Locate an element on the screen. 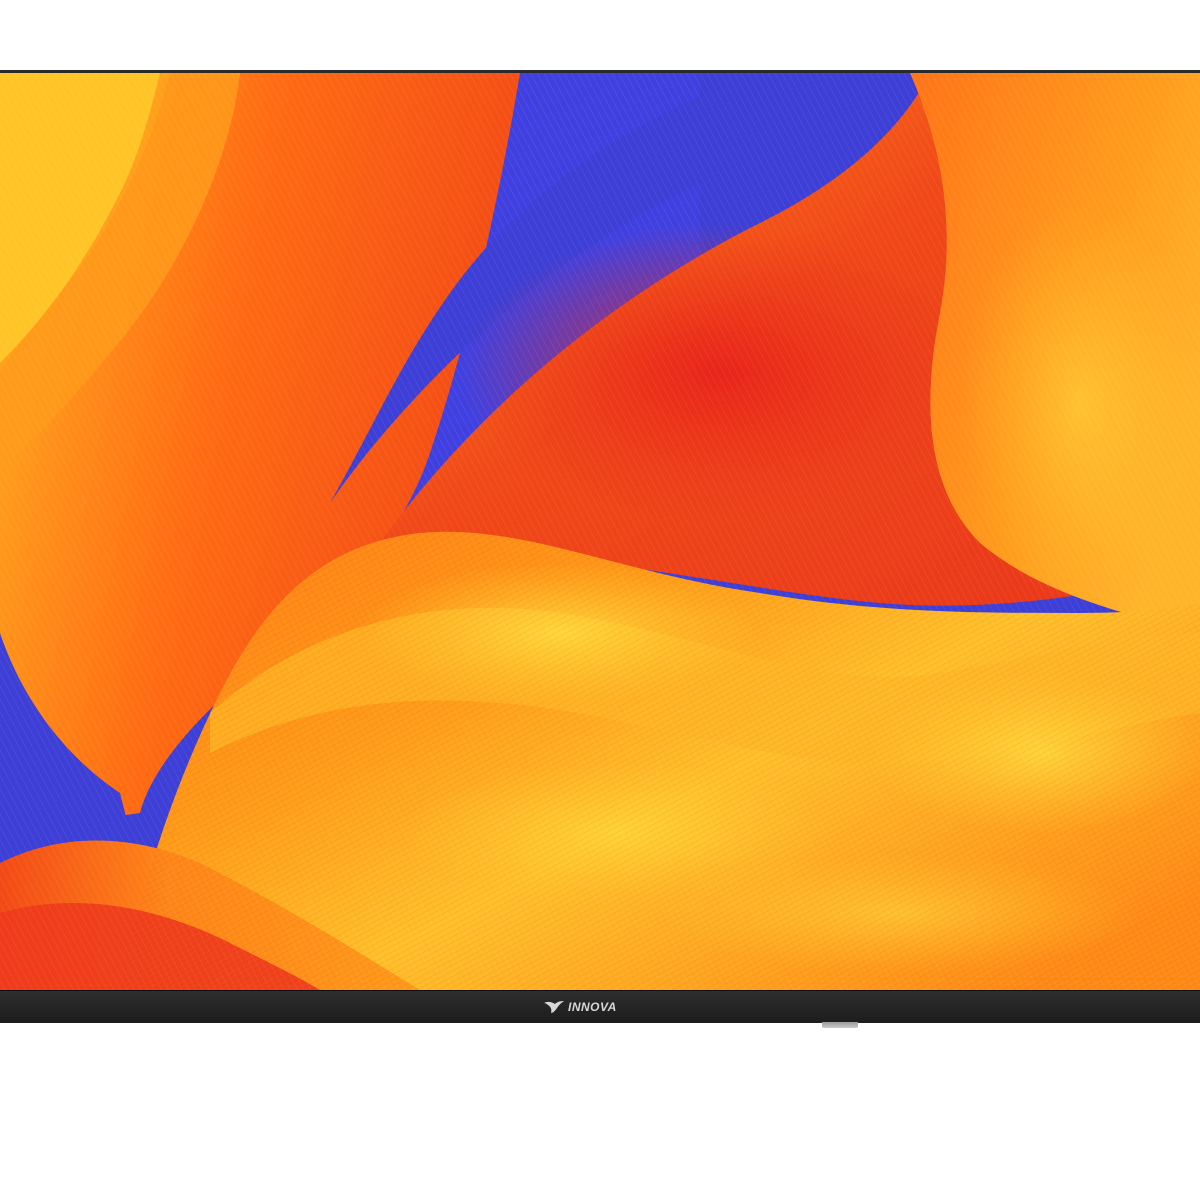 This screenshot has width=1200, height=1200. bottom-bezel: INNOVA is located at coordinates (600, 1006).